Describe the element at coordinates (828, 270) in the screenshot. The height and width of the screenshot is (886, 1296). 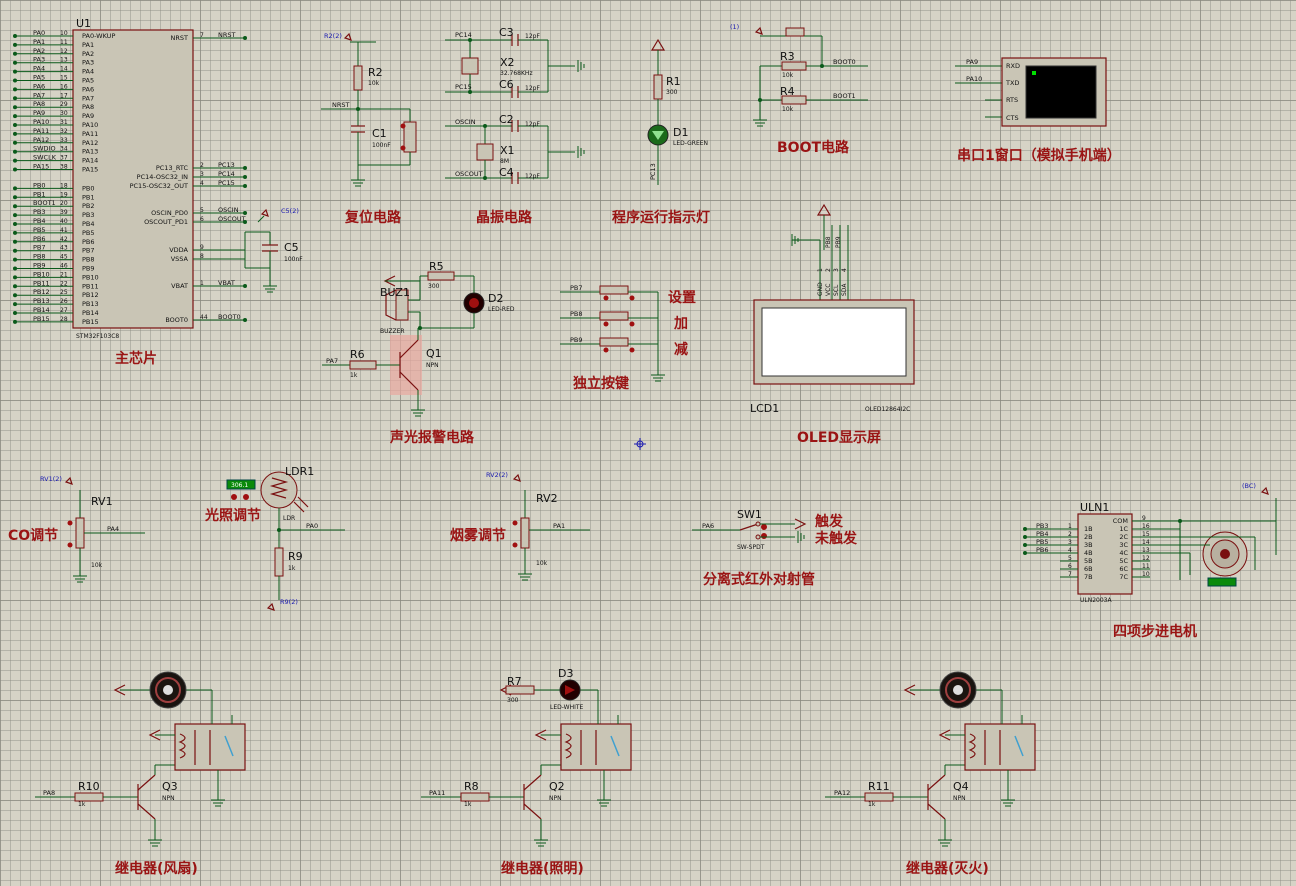
I see `oled-pin-number: 2` at that location.